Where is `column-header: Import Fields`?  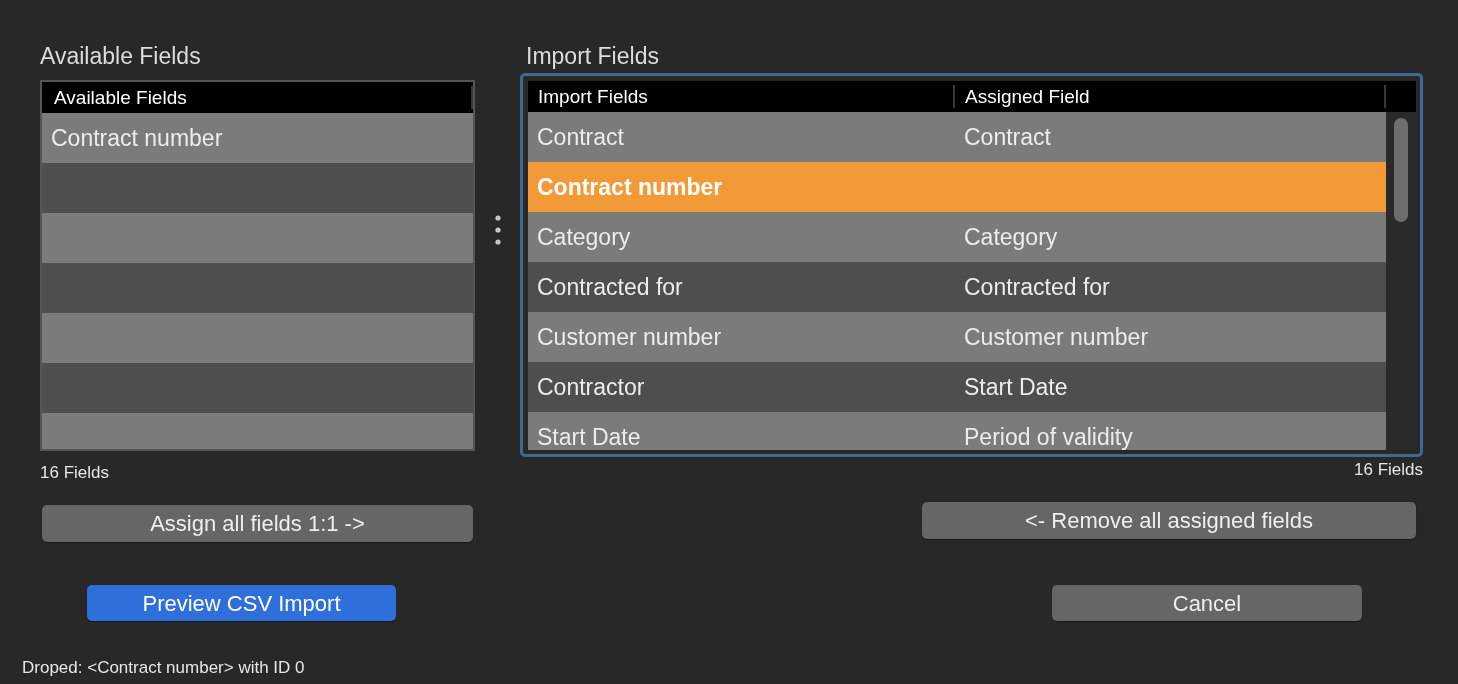
column-header: Import Fields is located at coordinates (741, 96).